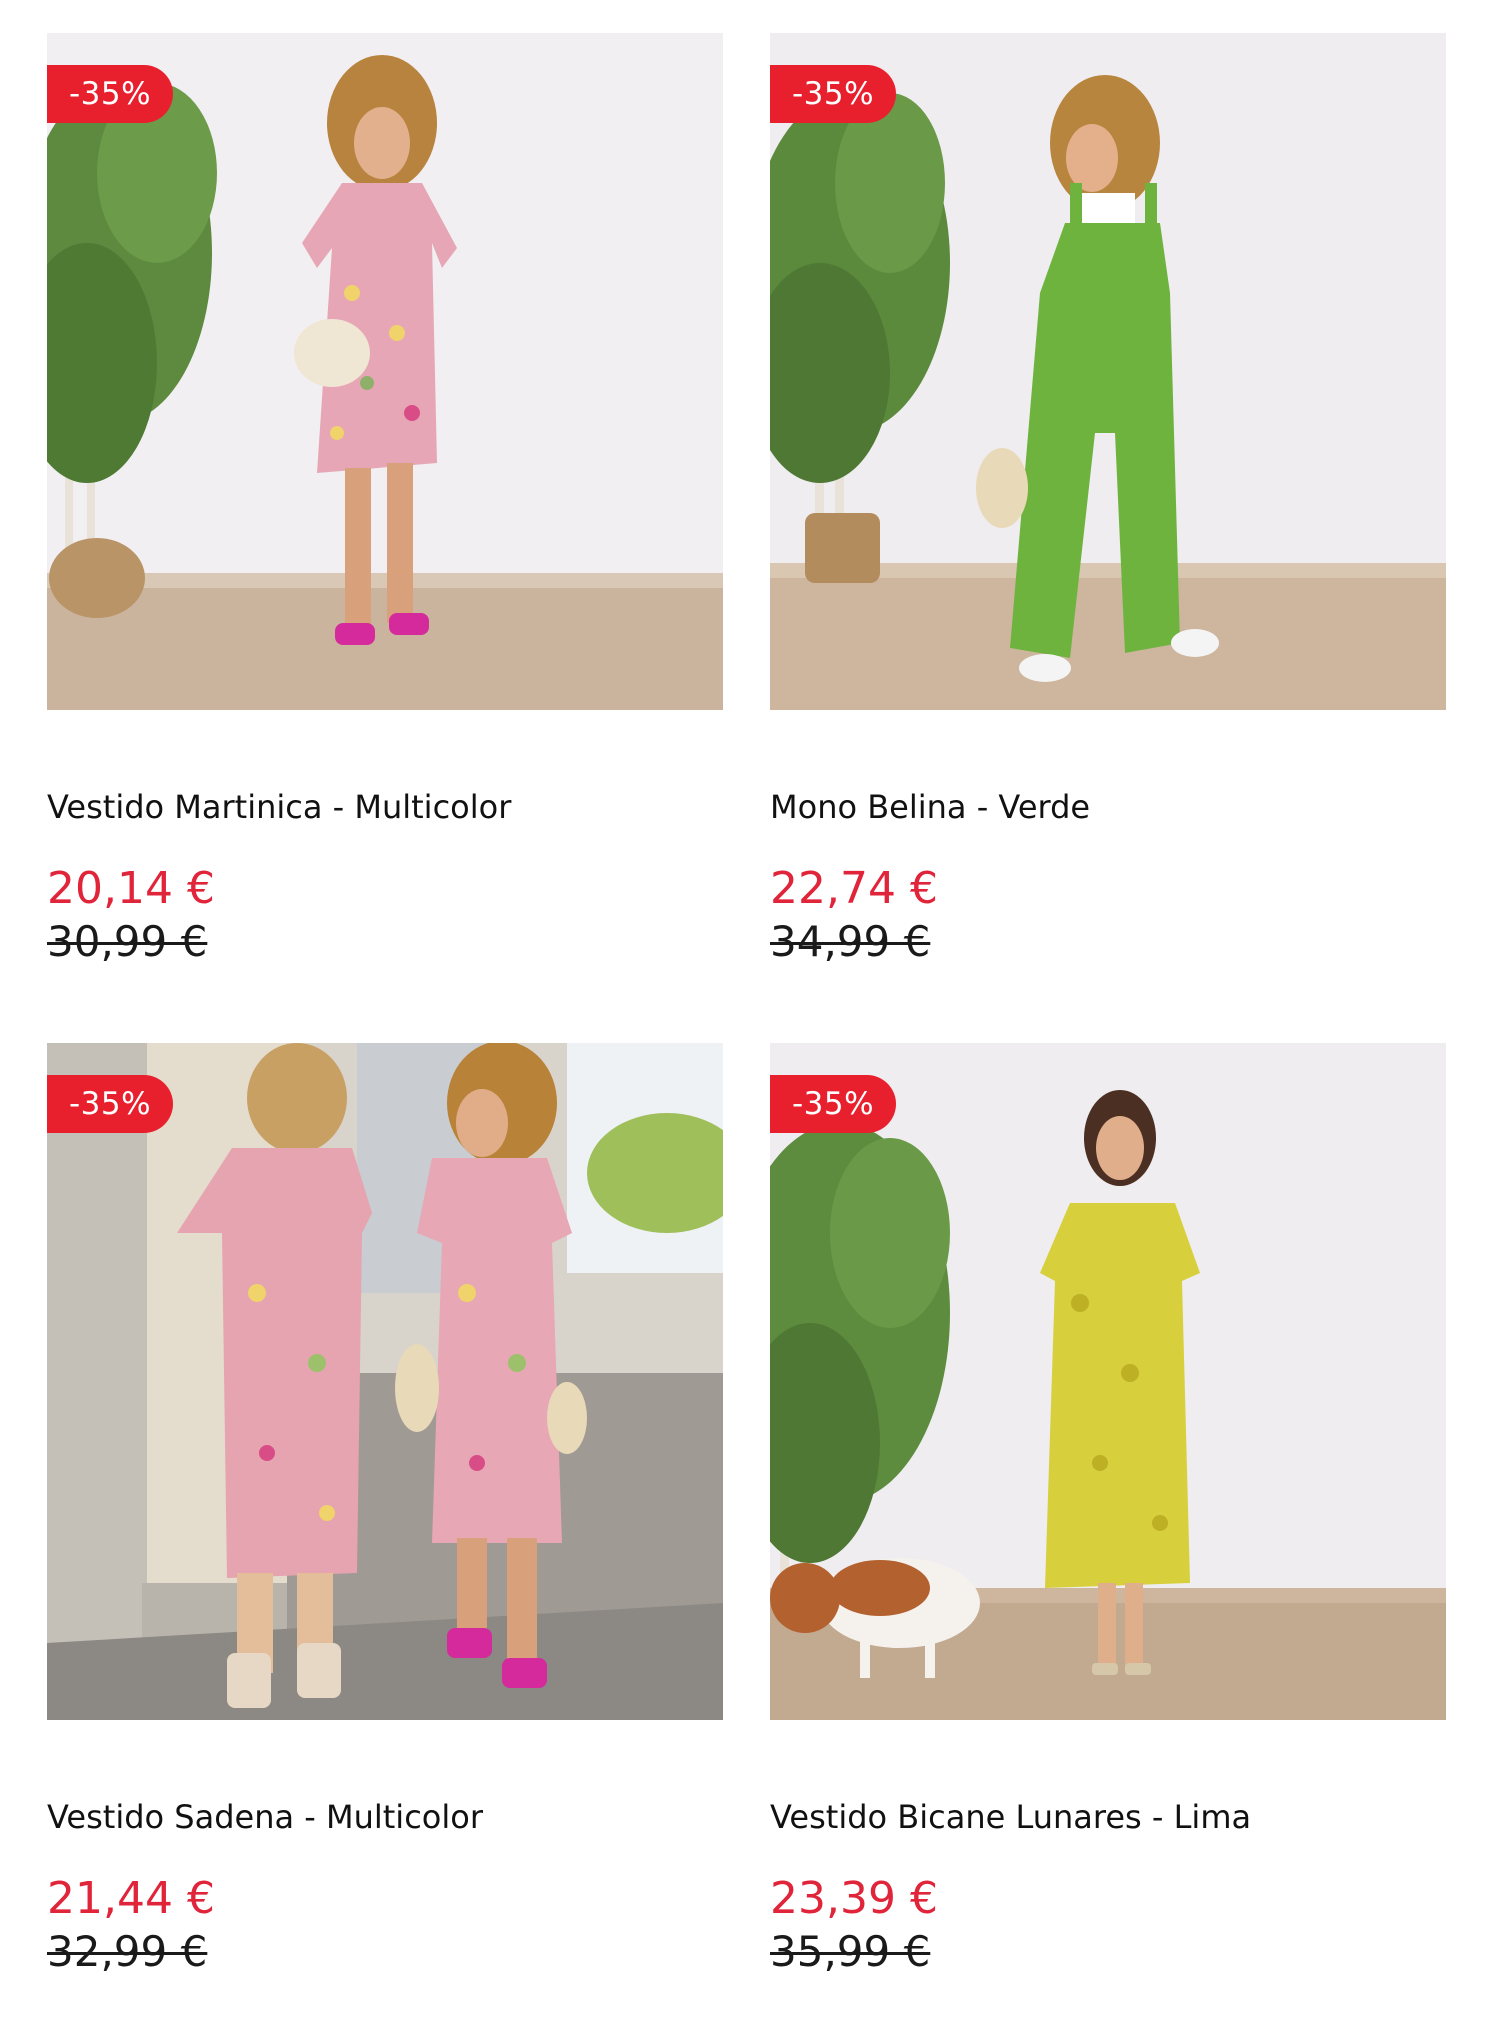 Image resolution: width=1486 pixels, height=2040 pixels. What do you see at coordinates (854, 888) in the screenshot?
I see `sale-price: 22,74 €` at bounding box center [854, 888].